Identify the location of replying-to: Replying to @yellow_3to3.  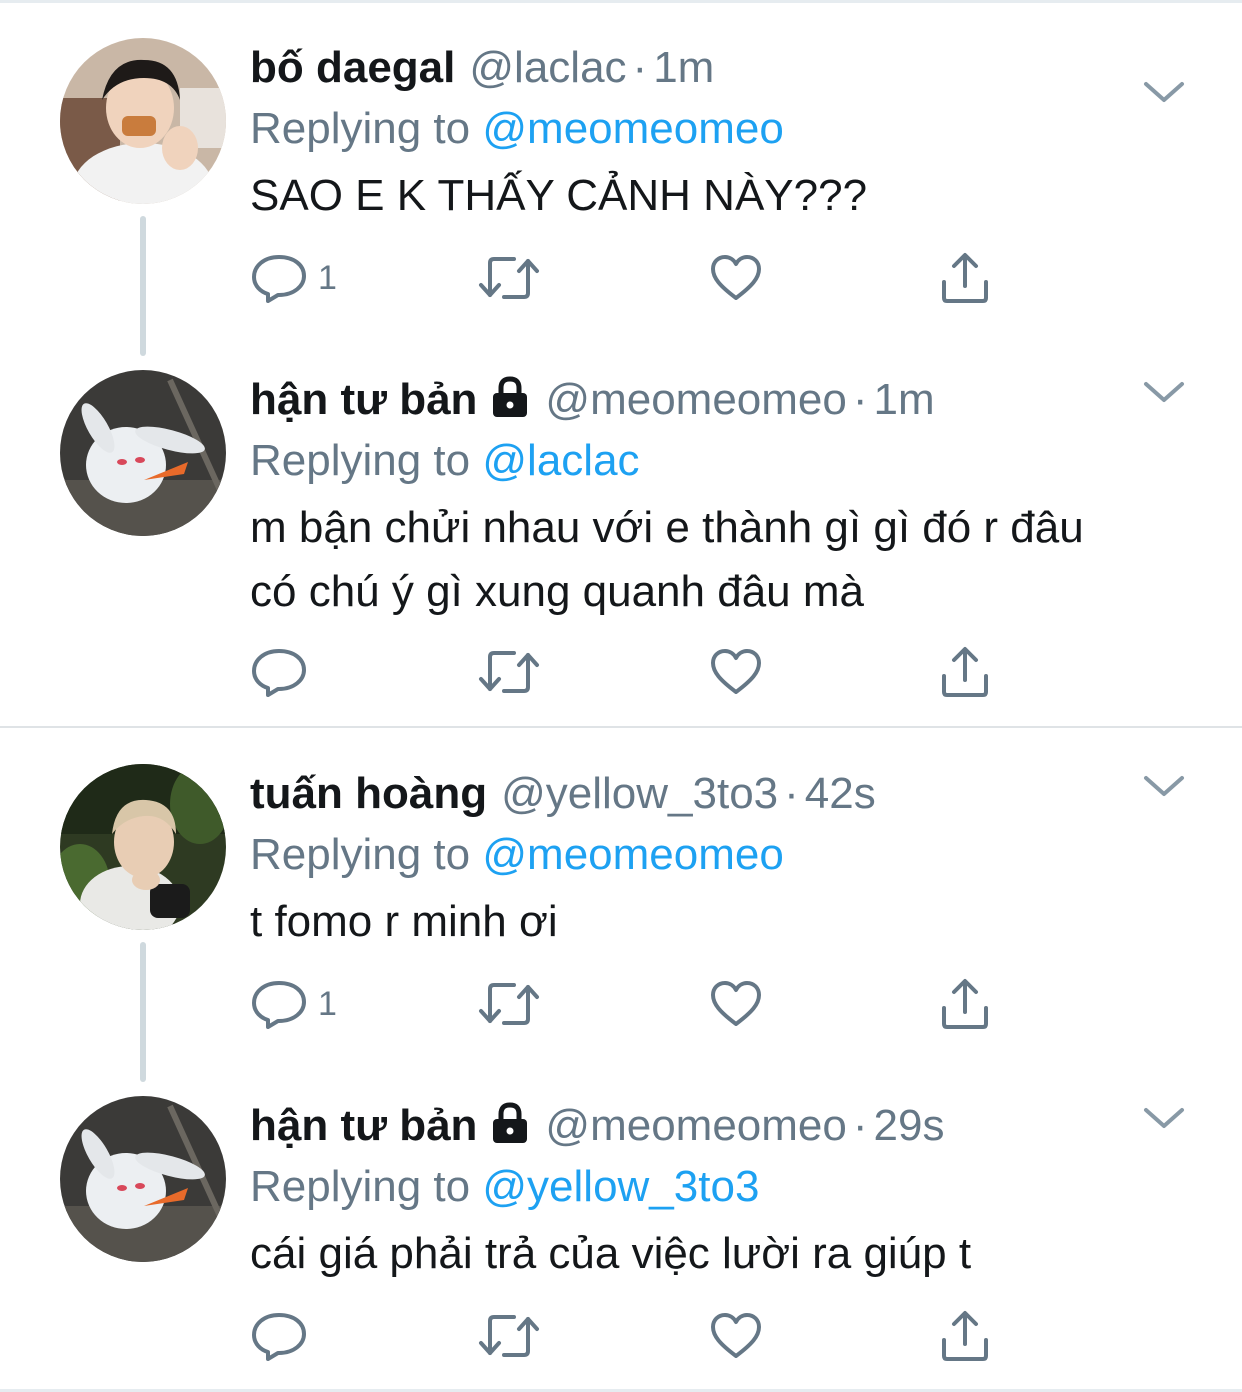
(720, 1187).